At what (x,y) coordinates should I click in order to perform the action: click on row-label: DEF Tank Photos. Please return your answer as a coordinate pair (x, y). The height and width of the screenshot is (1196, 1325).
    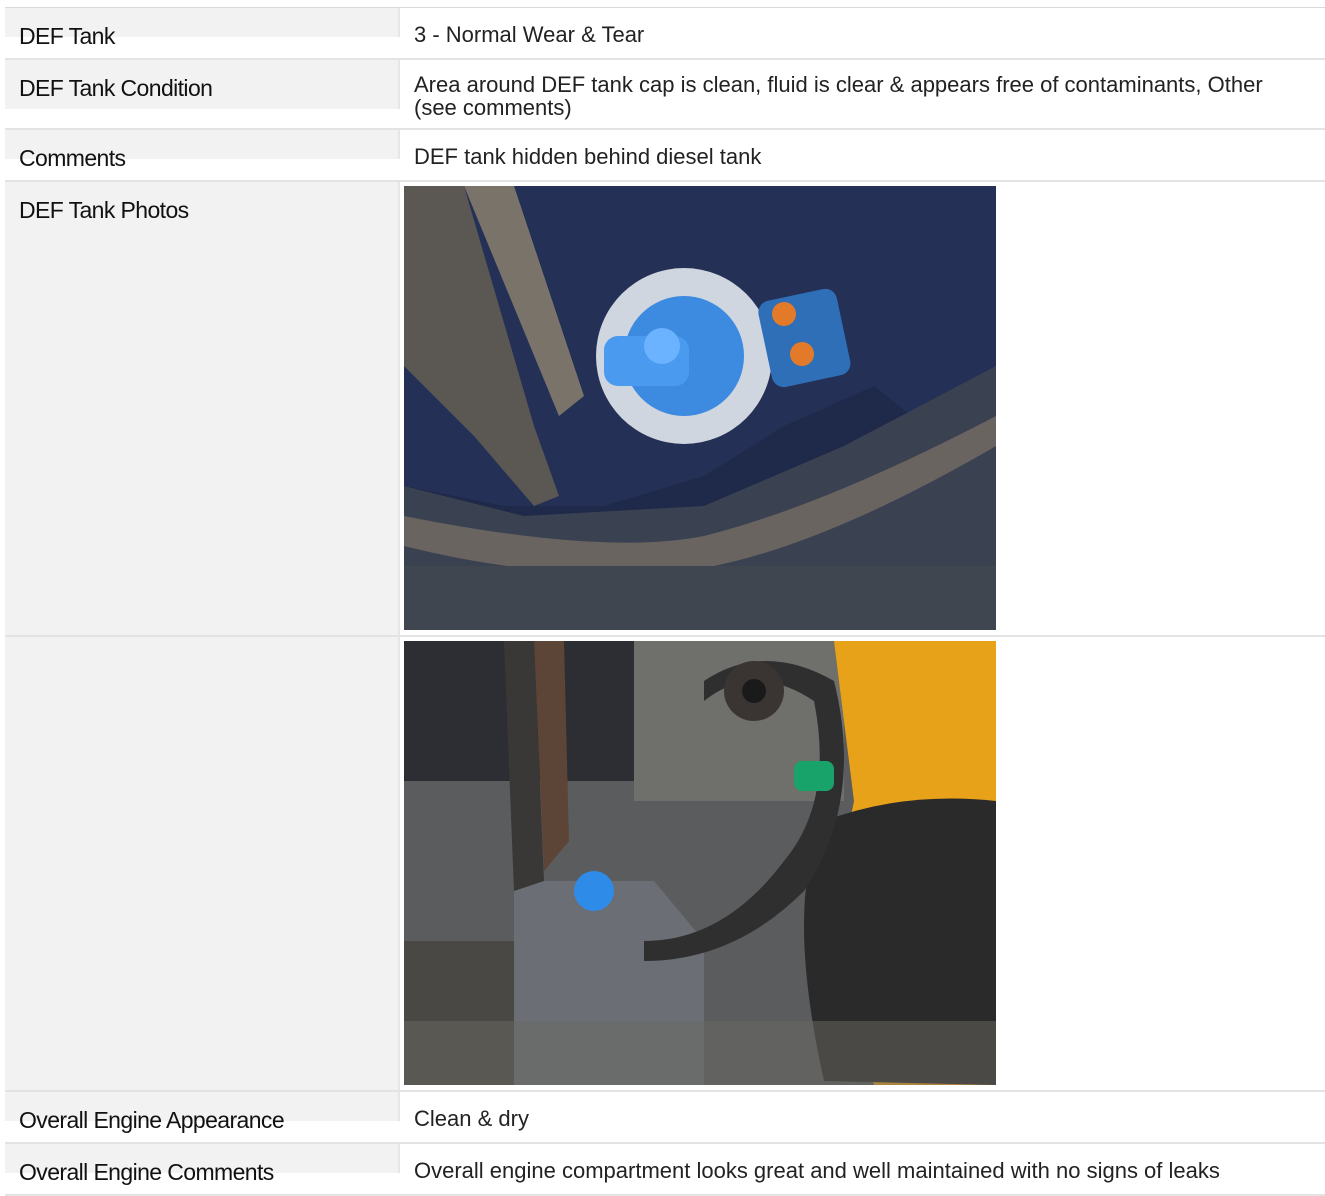
    Looking at the image, I should click on (202, 408).